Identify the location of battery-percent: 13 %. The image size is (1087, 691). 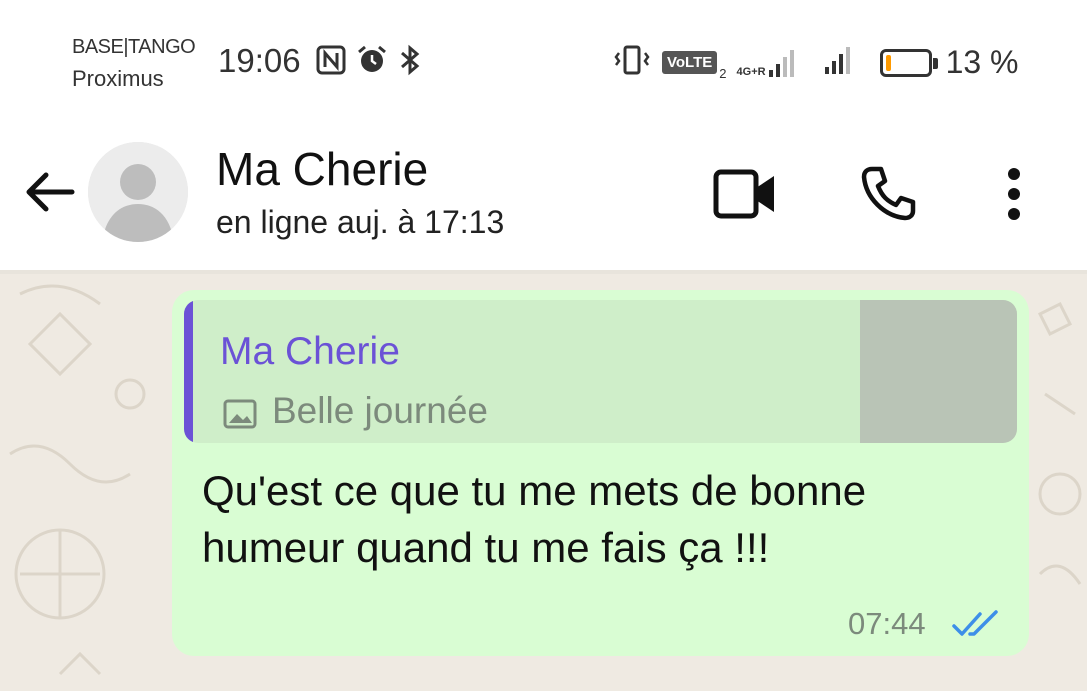
(982, 62).